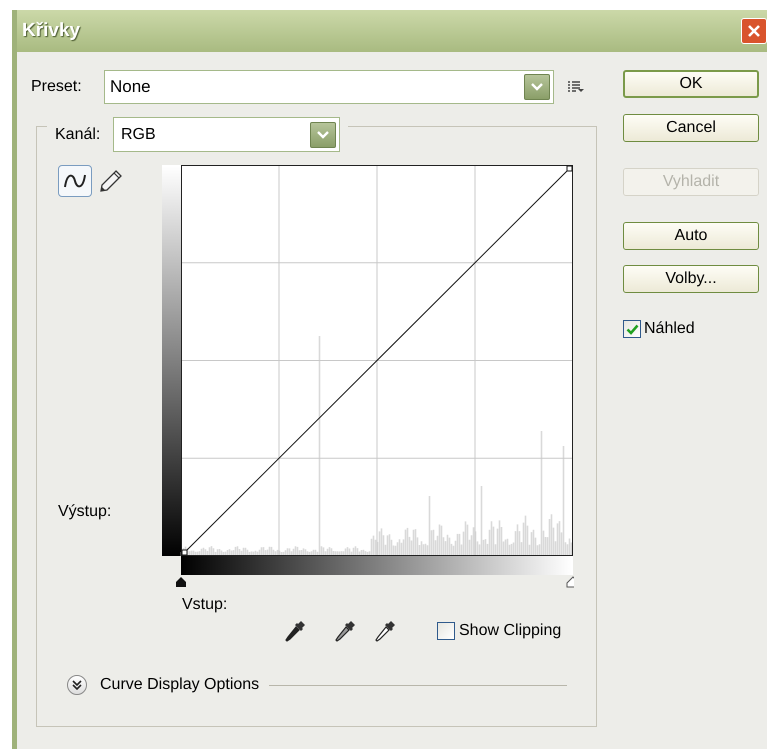 The image size is (767, 749). I want to click on channel-label: Kanál:, so click(78, 134).